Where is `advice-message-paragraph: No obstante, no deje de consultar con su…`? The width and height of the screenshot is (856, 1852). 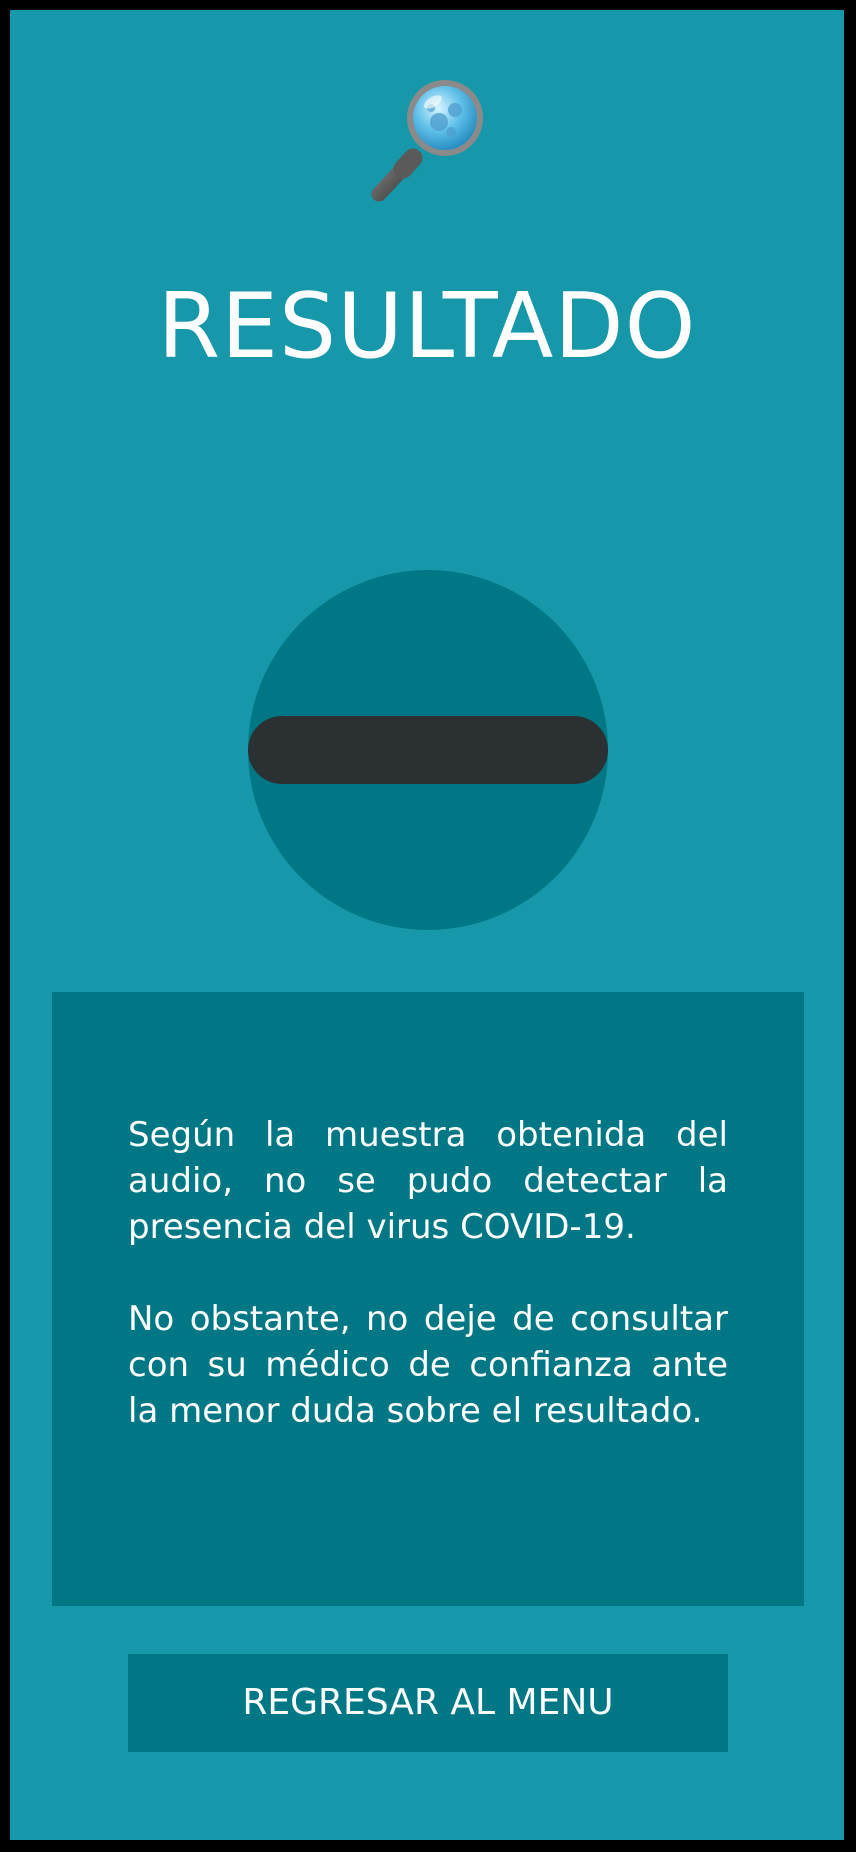 advice-message-paragraph: No obstante, no deje de consultar con su… is located at coordinates (428, 1365).